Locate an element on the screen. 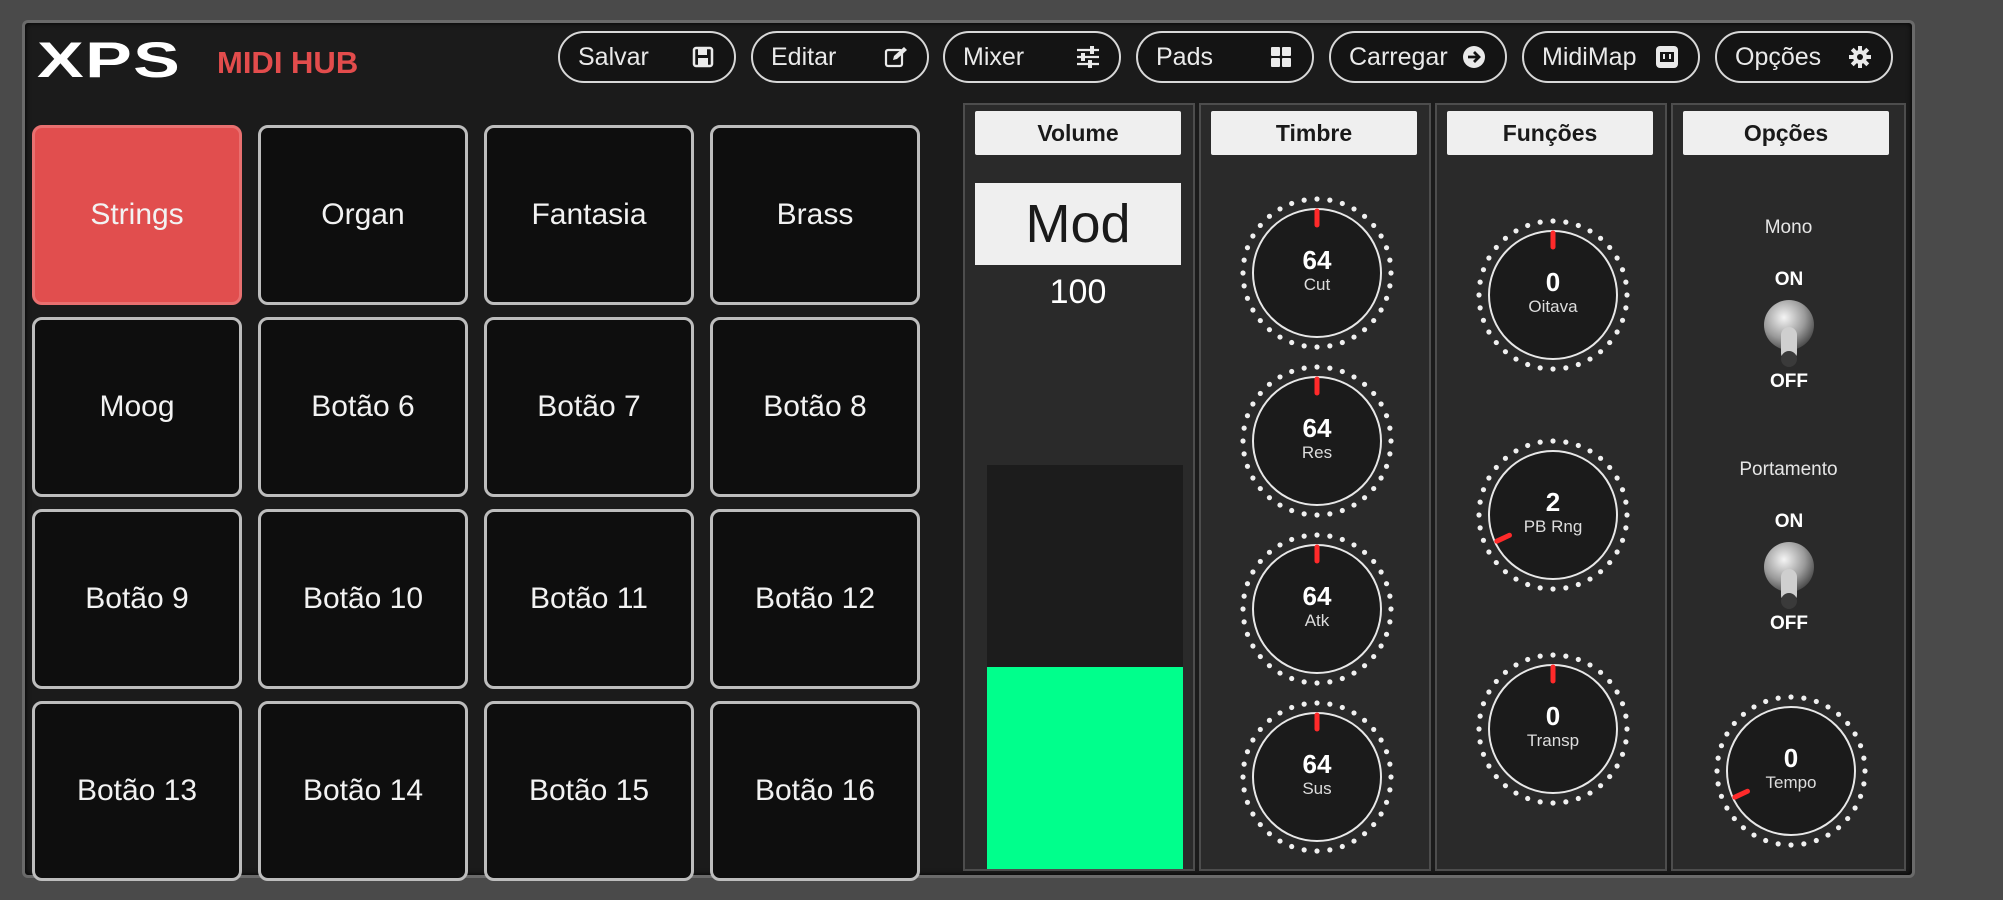  knob-transp-value: 0 is located at coordinates (1553, 716).